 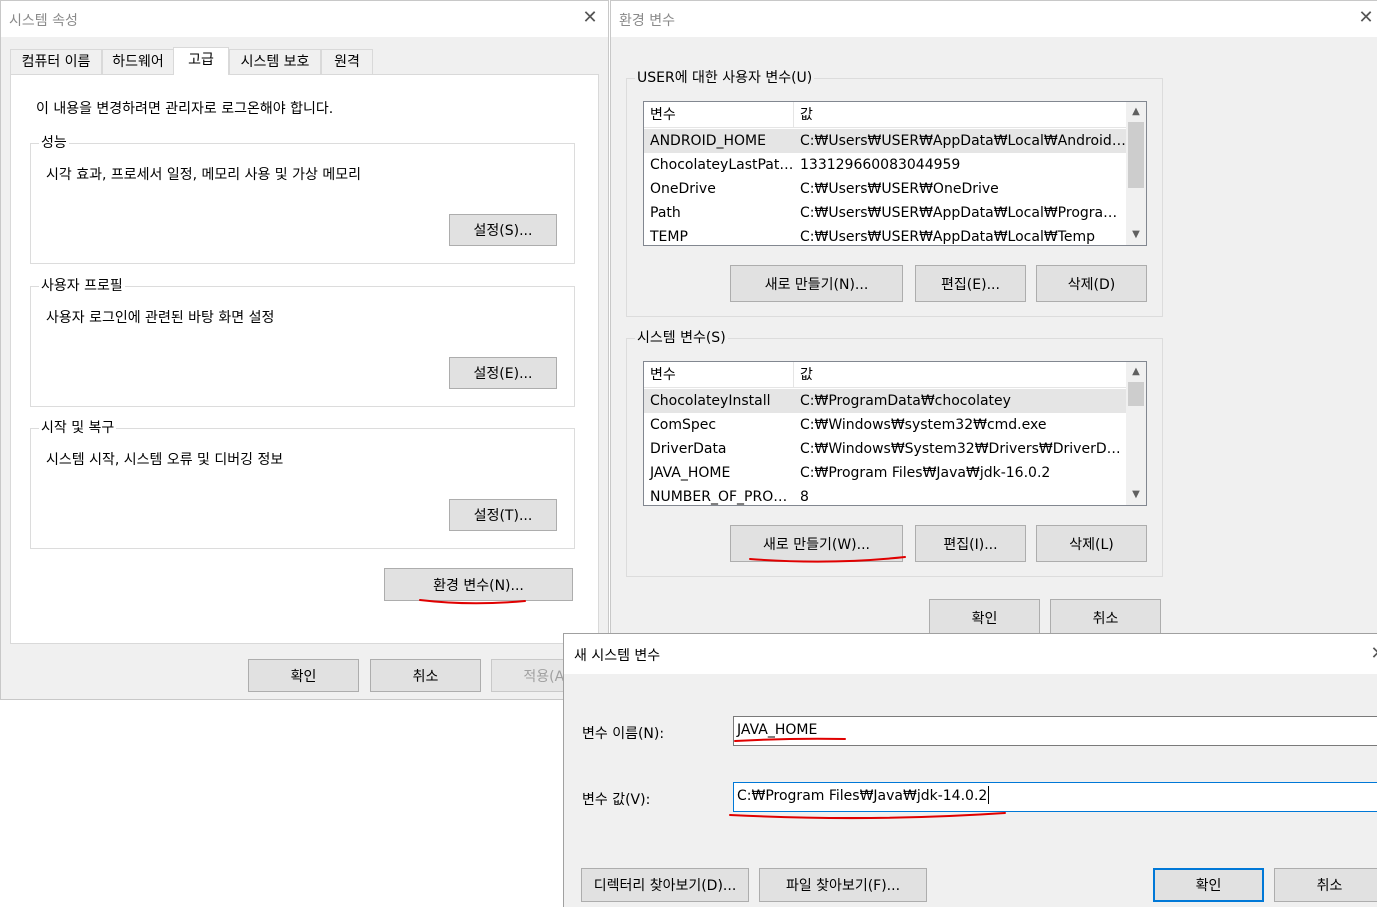 What do you see at coordinates (1091, 543) in the screenshot?
I see `system-delete-button: 삭제(L)` at bounding box center [1091, 543].